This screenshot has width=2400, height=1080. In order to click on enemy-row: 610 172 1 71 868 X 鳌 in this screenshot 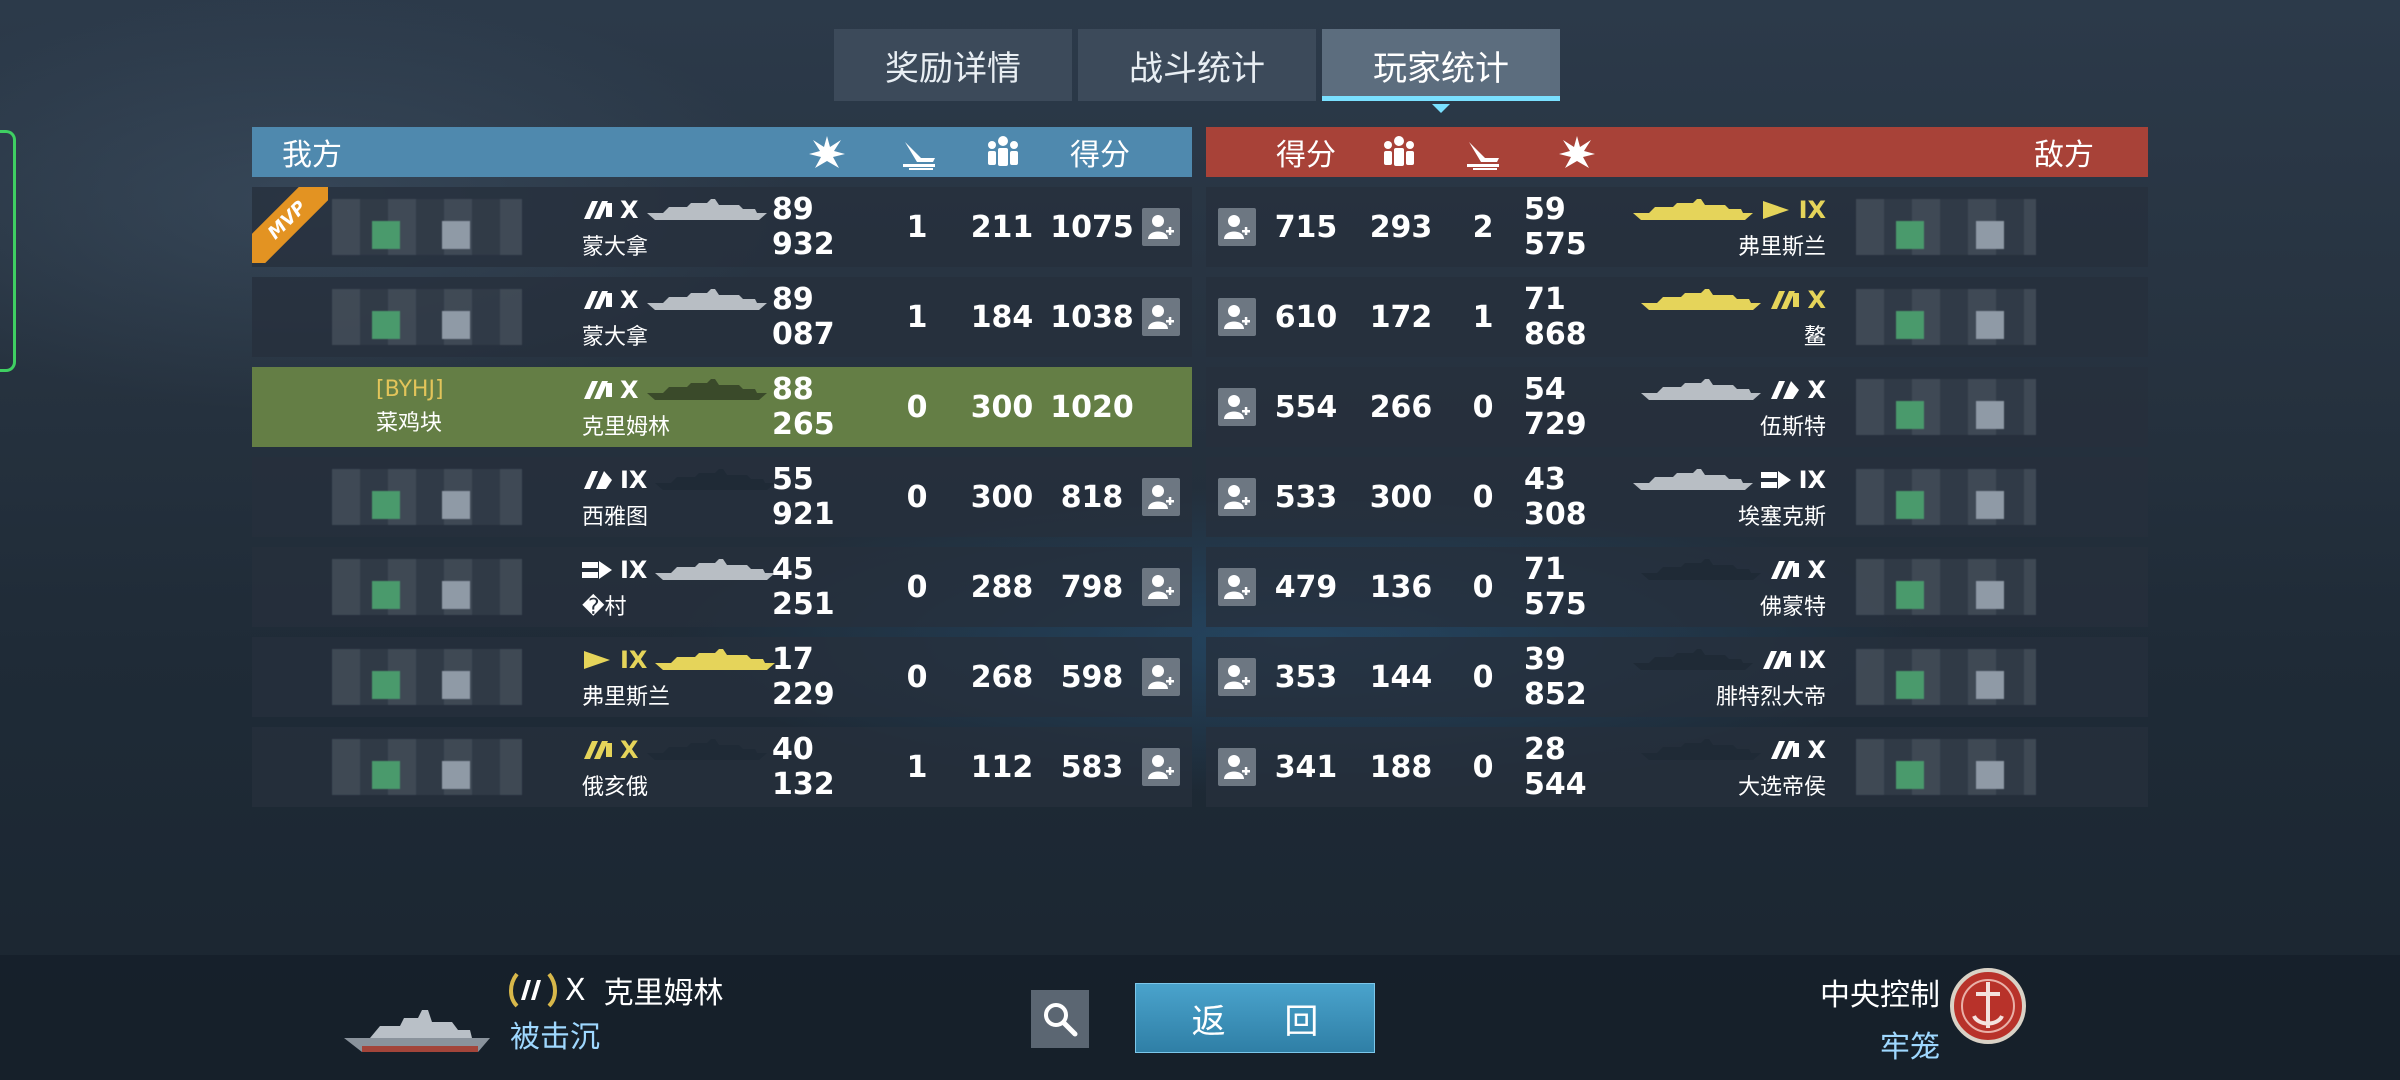, I will do `click(1677, 317)`.